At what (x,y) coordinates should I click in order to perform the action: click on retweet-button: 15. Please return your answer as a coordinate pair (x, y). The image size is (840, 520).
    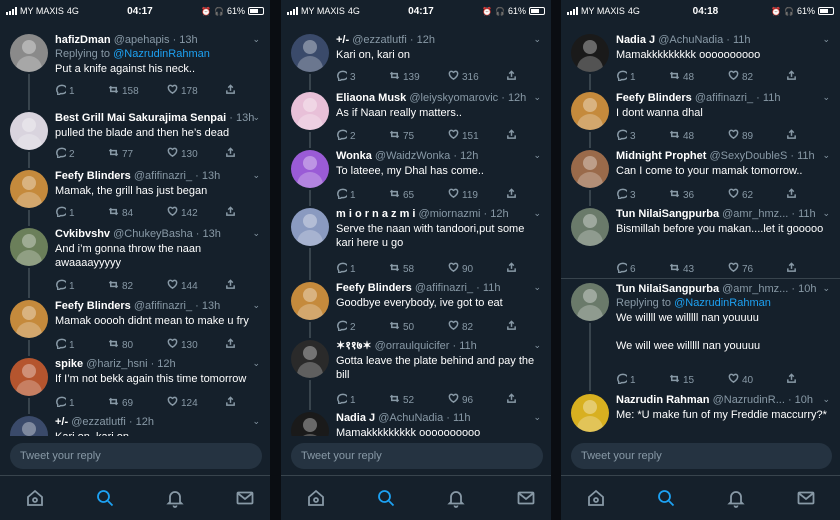
    Looking at the image, I should click on (681, 380).